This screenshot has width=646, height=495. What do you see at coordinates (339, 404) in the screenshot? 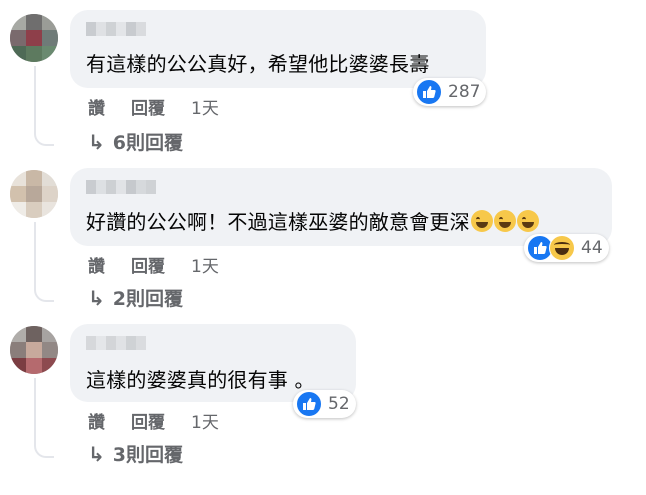
I see `reaction-count: 52` at bounding box center [339, 404].